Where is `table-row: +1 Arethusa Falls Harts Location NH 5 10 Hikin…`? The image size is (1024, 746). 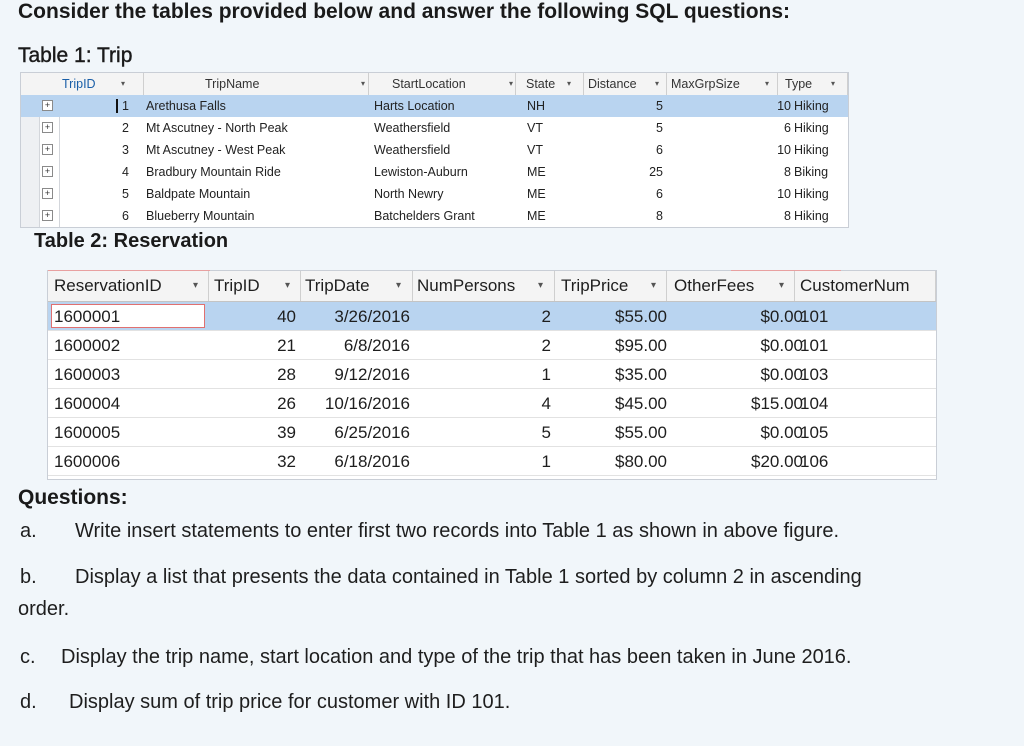
table-row: +1 Arethusa Falls Harts Location NH 5 10 Hikin… is located at coordinates (434, 106).